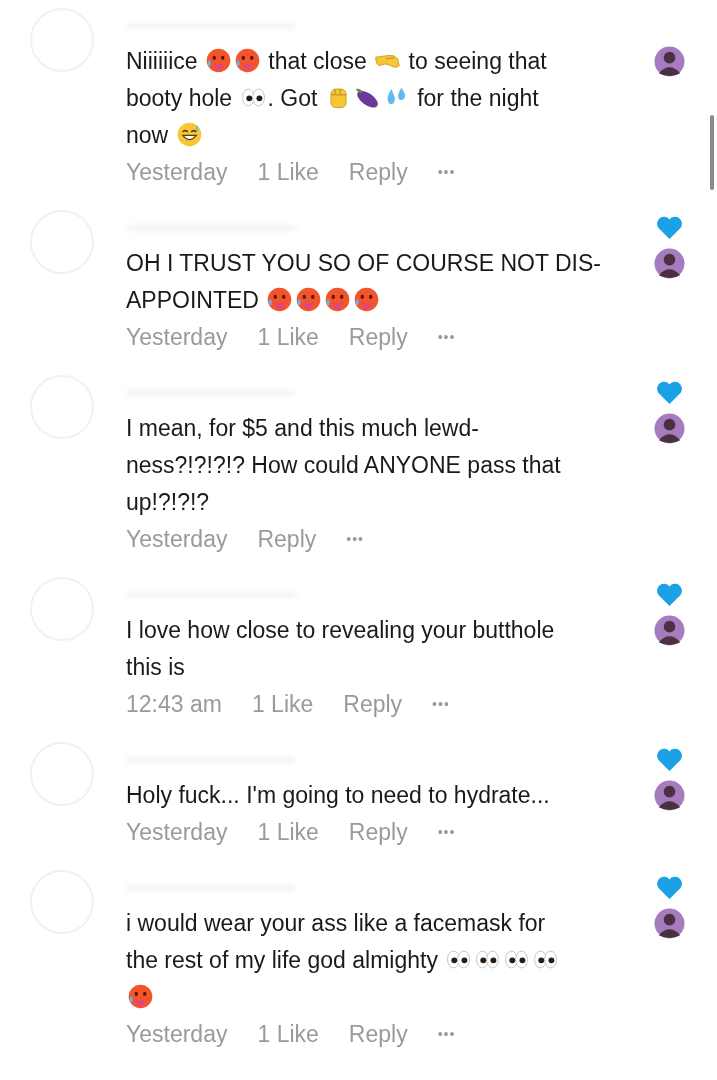 This screenshot has height=1080, width=717. I want to click on comment-text: i would wear your ass like a facemask for, so click(336, 923).